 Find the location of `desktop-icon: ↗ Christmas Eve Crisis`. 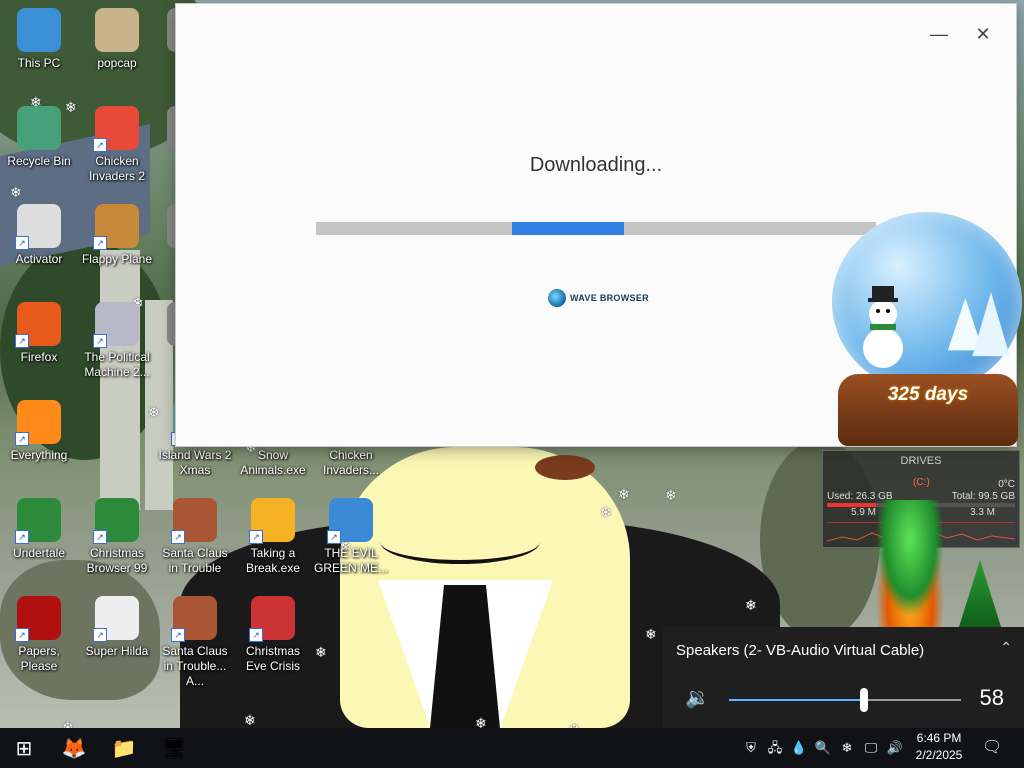

desktop-icon: ↗ Christmas Eve Crisis is located at coordinates (273, 635).